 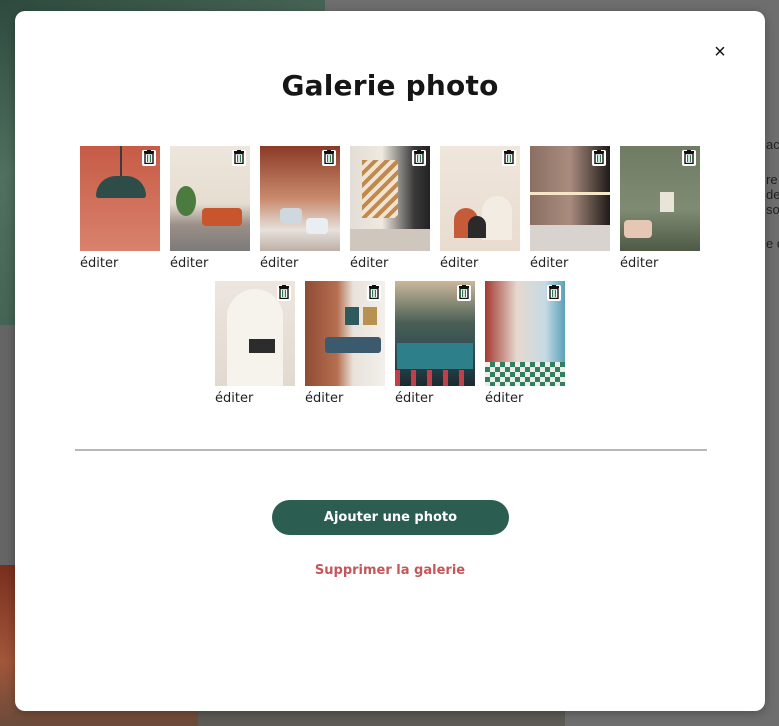 I want to click on close-button: ×, so click(x=720, y=52).